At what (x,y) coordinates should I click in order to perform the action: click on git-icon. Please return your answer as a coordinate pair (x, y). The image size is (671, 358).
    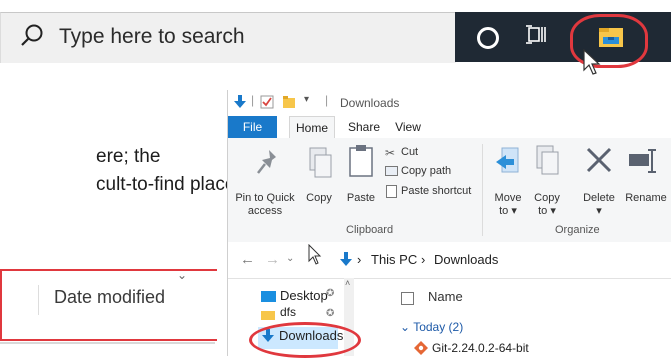
    Looking at the image, I should click on (421, 348).